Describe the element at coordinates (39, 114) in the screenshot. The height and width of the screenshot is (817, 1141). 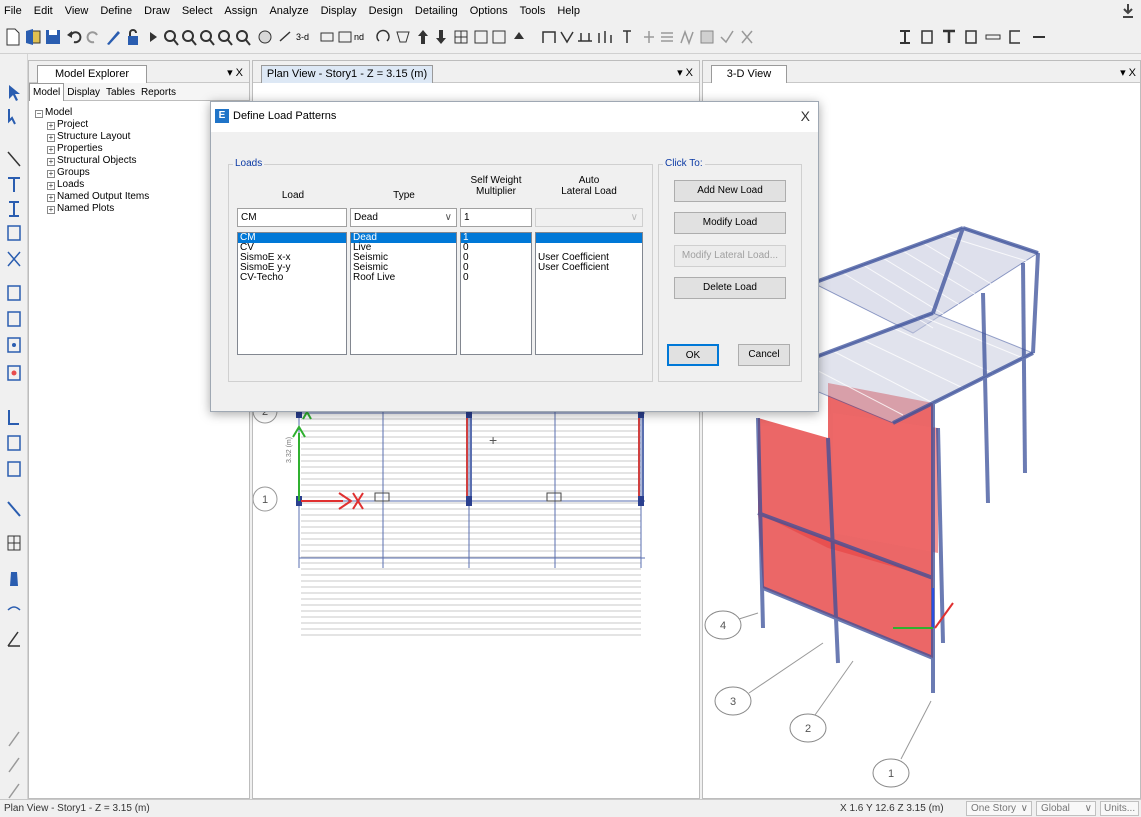
I see `collapse-icon: −` at that location.